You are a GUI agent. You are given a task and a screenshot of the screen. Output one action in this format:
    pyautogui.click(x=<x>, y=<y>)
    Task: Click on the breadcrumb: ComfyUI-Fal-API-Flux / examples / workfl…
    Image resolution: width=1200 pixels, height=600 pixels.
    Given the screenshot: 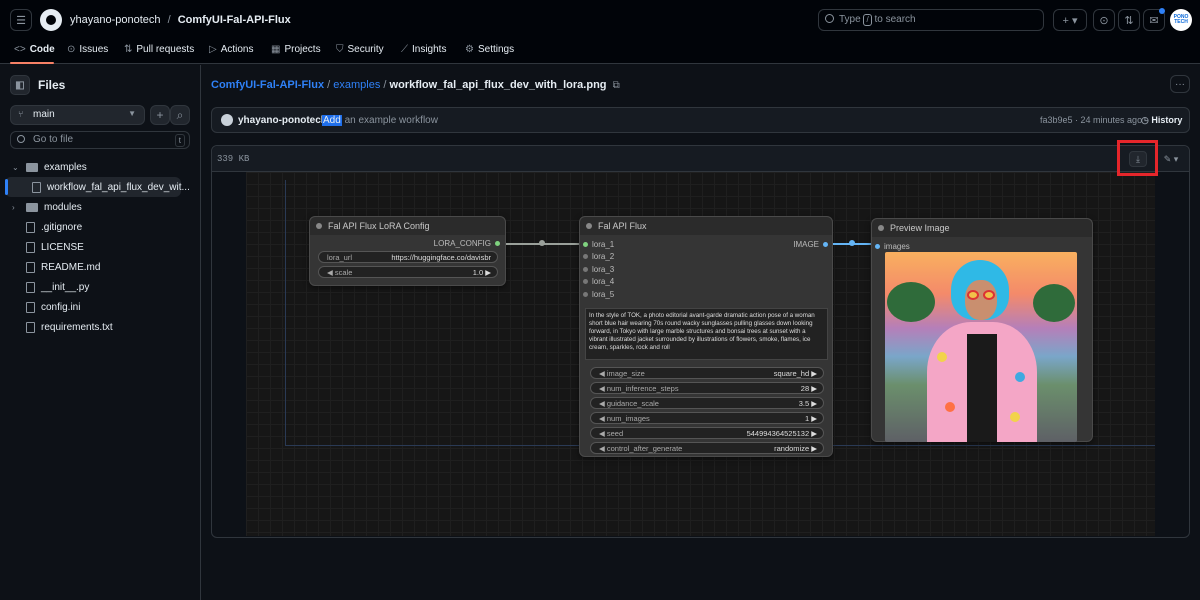 What is the action you would take?
    pyautogui.click(x=415, y=85)
    